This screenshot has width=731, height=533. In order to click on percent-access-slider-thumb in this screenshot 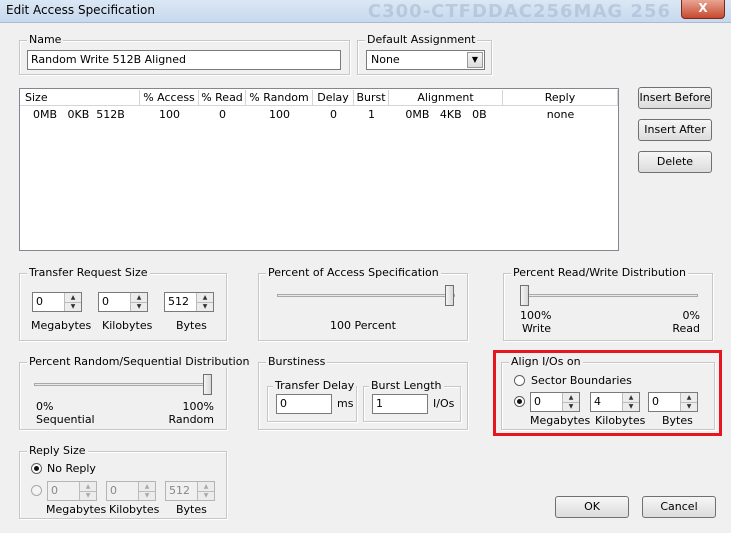, I will do `click(449, 295)`.